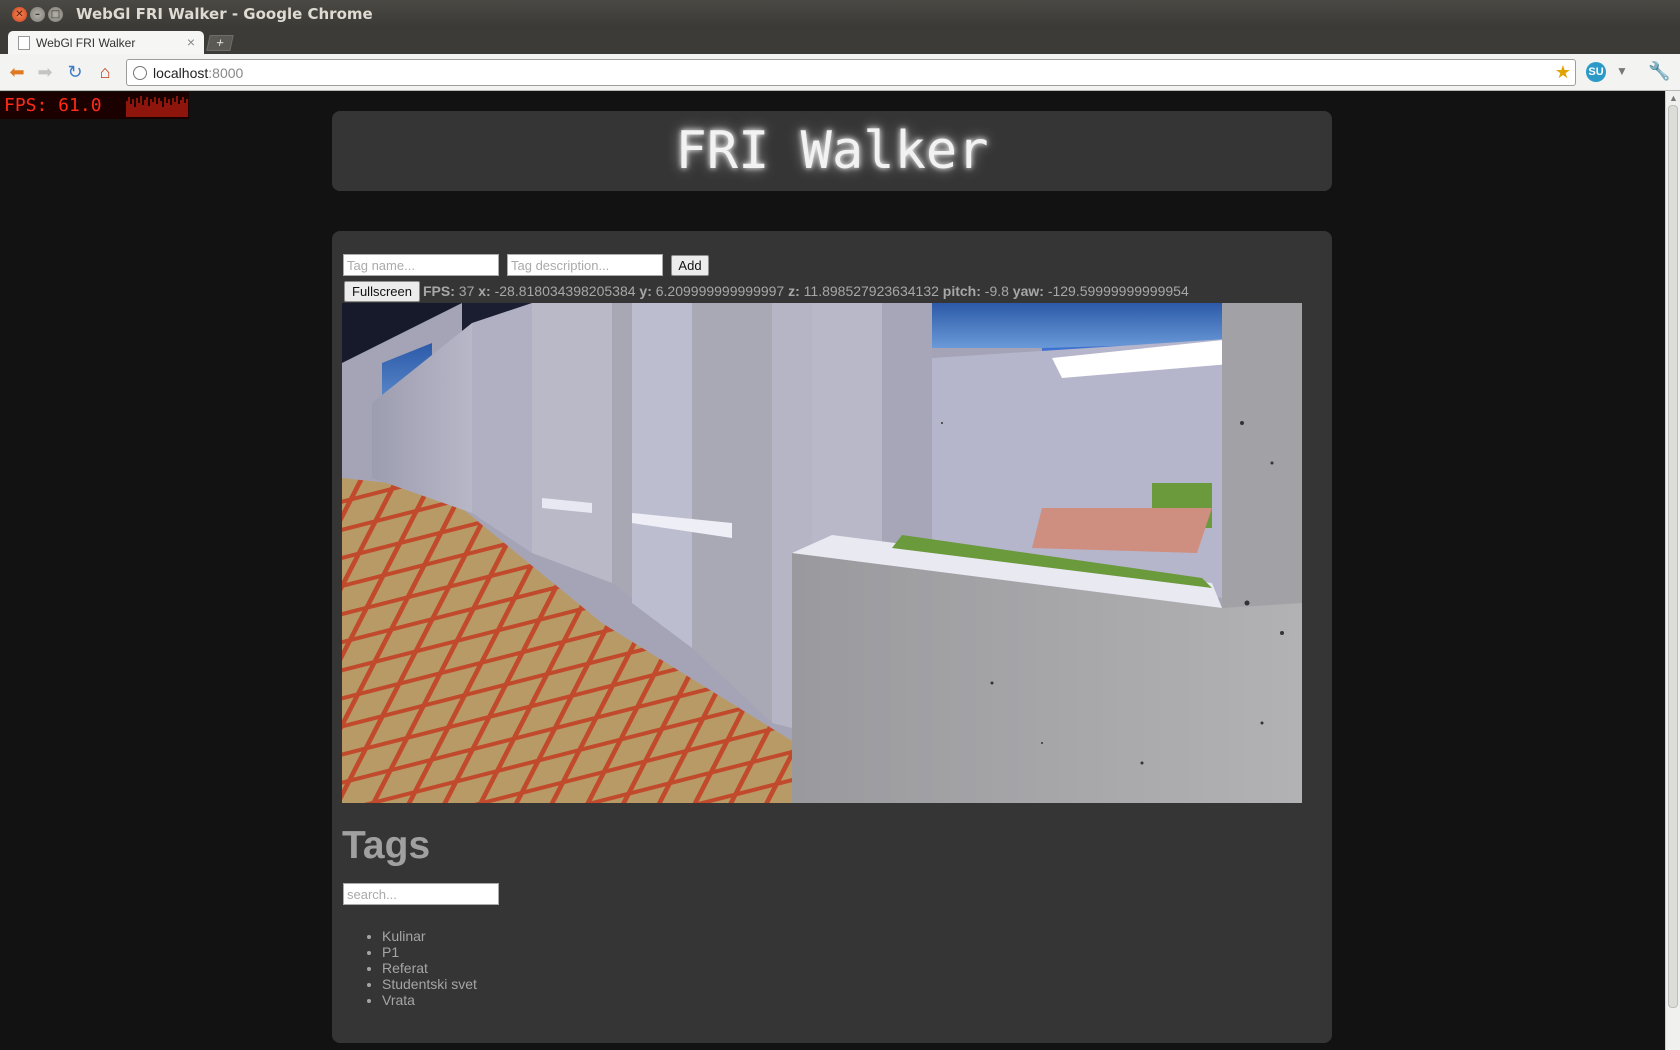  I want to click on tag-name-input, so click(421, 265).